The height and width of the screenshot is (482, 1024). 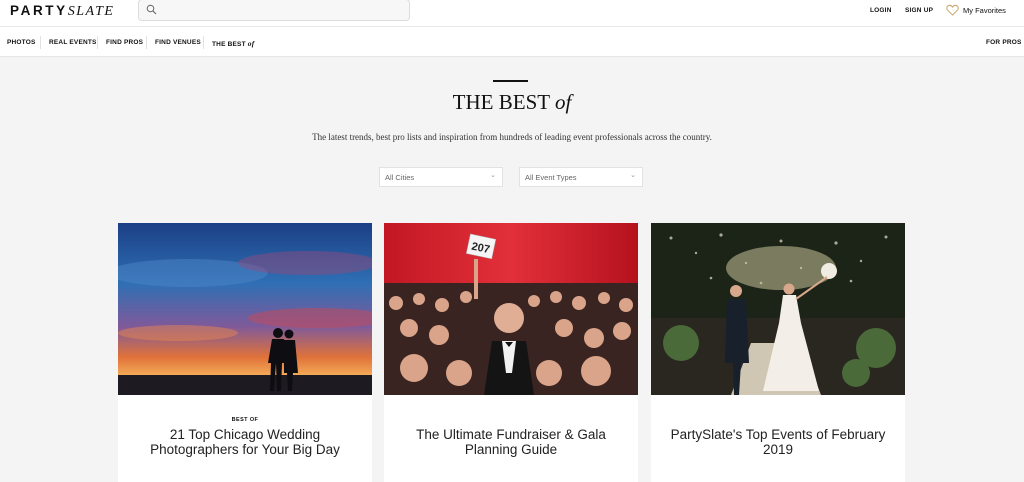 What do you see at coordinates (501, 102) in the screenshot?
I see `page-title-main: THE BEST` at bounding box center [501, 102].